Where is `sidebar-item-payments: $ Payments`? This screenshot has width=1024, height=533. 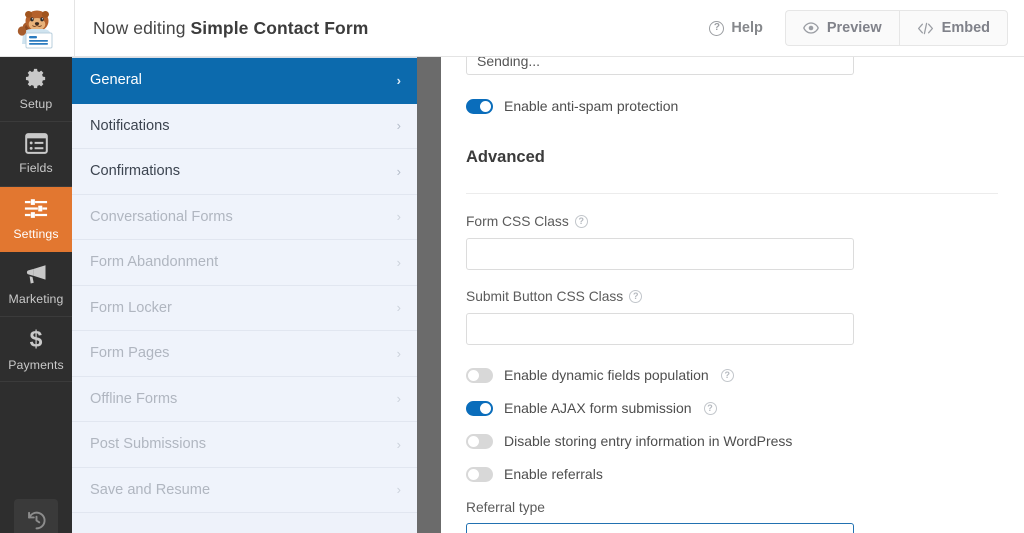 sidebar-item-payments: $ Payments is located at coordinates (36, 349).